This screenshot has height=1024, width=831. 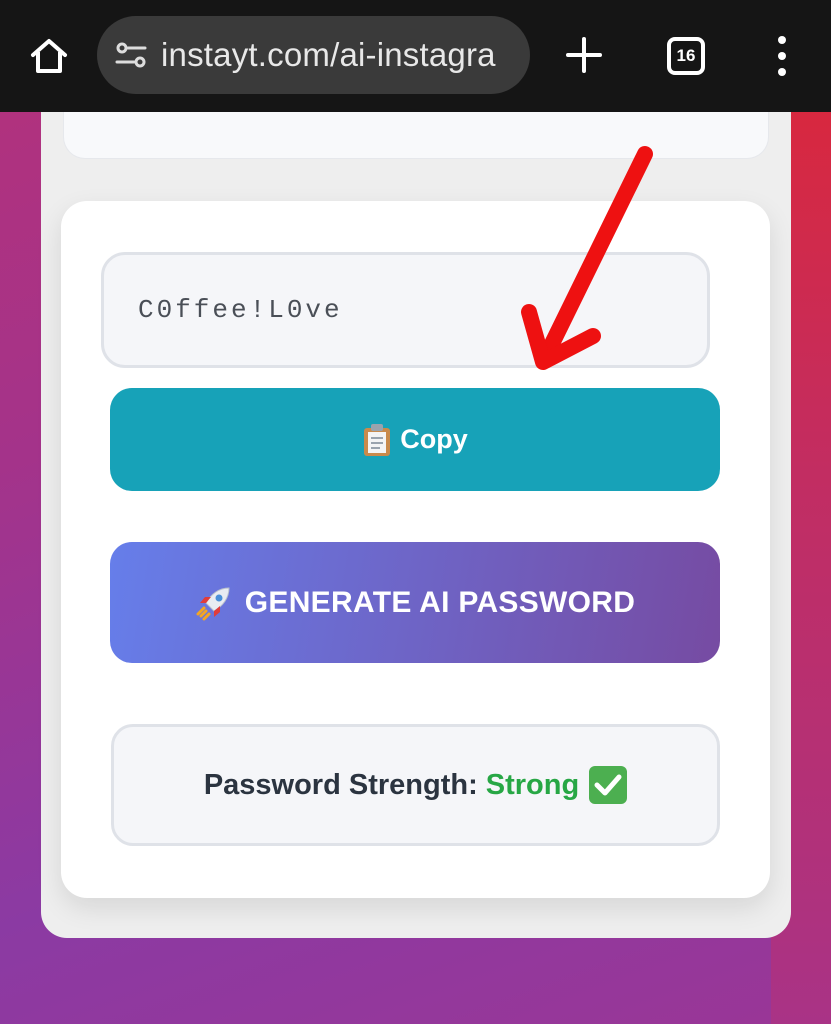 I want to click on rocket-icon, so click(x=214, y=603).